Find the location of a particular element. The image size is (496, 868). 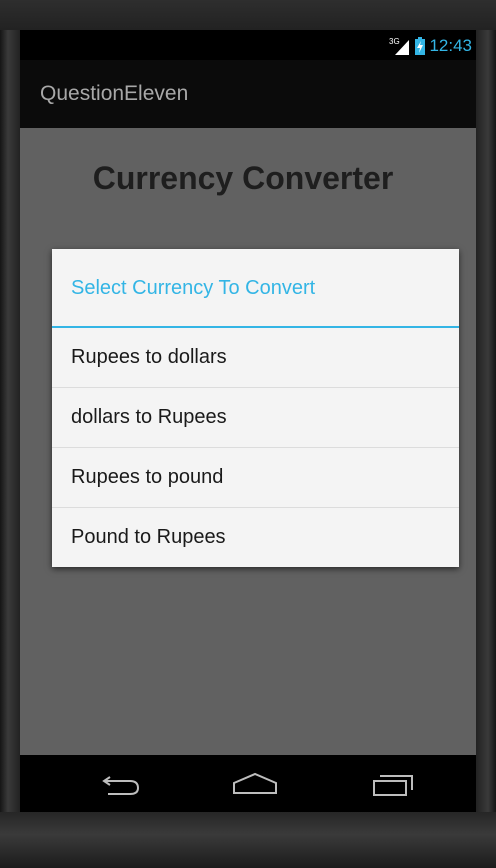

page-heading: Currency Converter is located at coordinates (243, 178).